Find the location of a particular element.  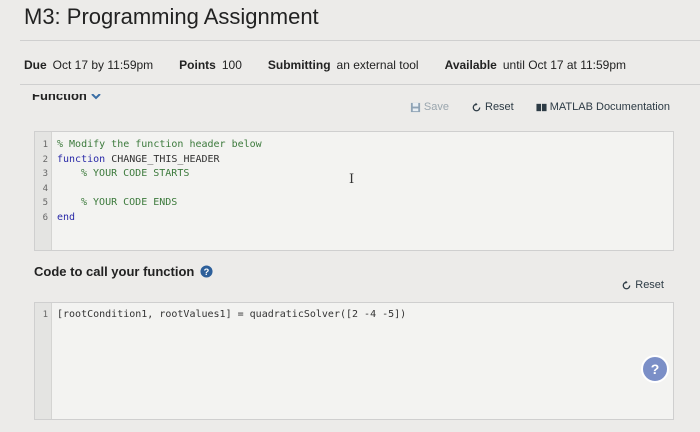

submitting-value: an external tool is located at coordinates (377, 65).